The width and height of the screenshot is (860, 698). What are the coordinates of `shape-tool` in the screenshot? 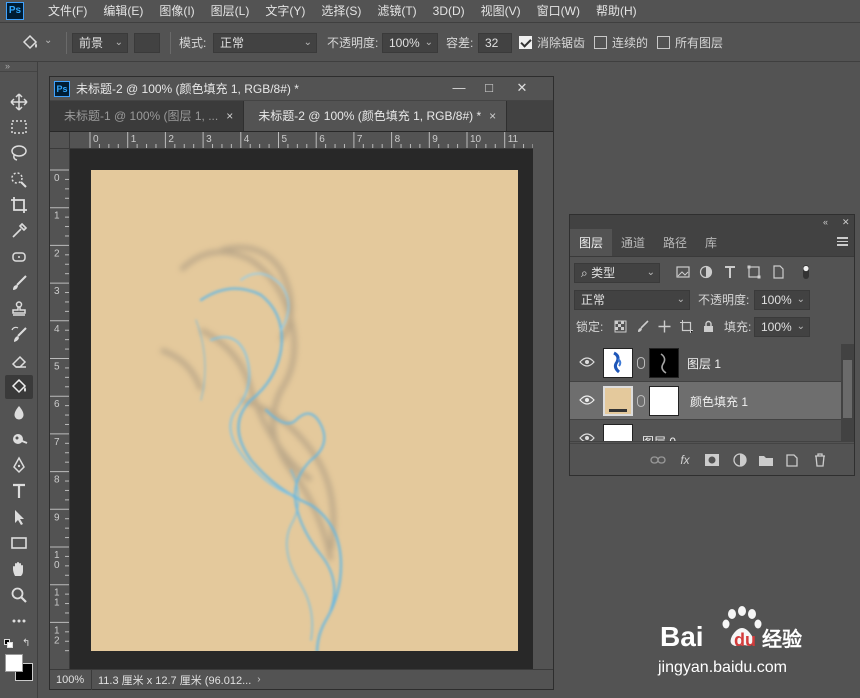 It's located at (19, 543).